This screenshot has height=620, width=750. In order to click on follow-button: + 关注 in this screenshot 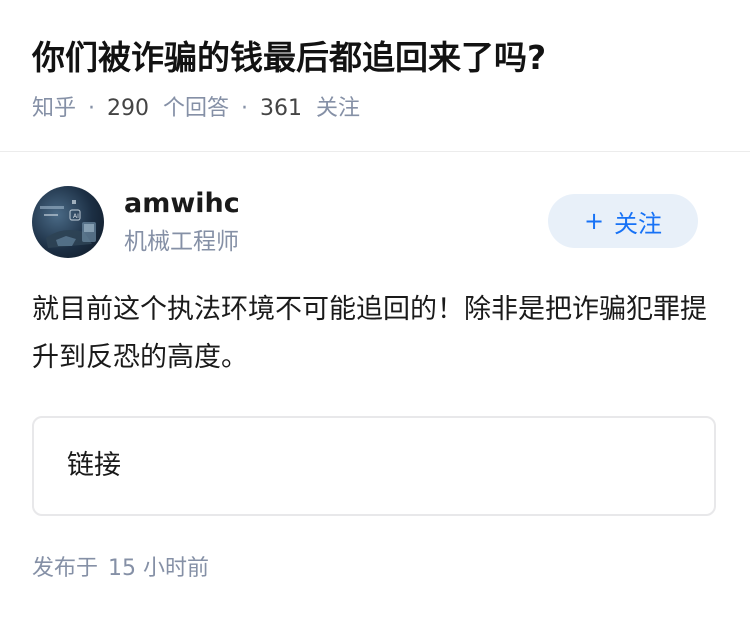, I will do `click(623, 221)`.